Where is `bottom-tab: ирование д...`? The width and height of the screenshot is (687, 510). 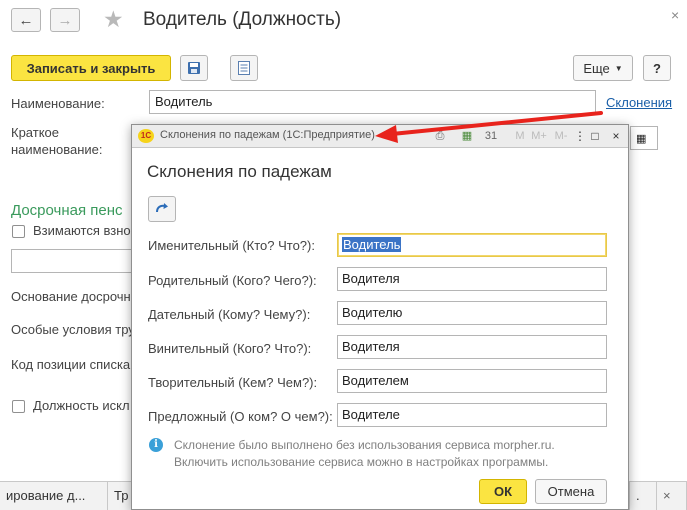
bottom-tab: ирование д... is located at coordinates (54, 496).